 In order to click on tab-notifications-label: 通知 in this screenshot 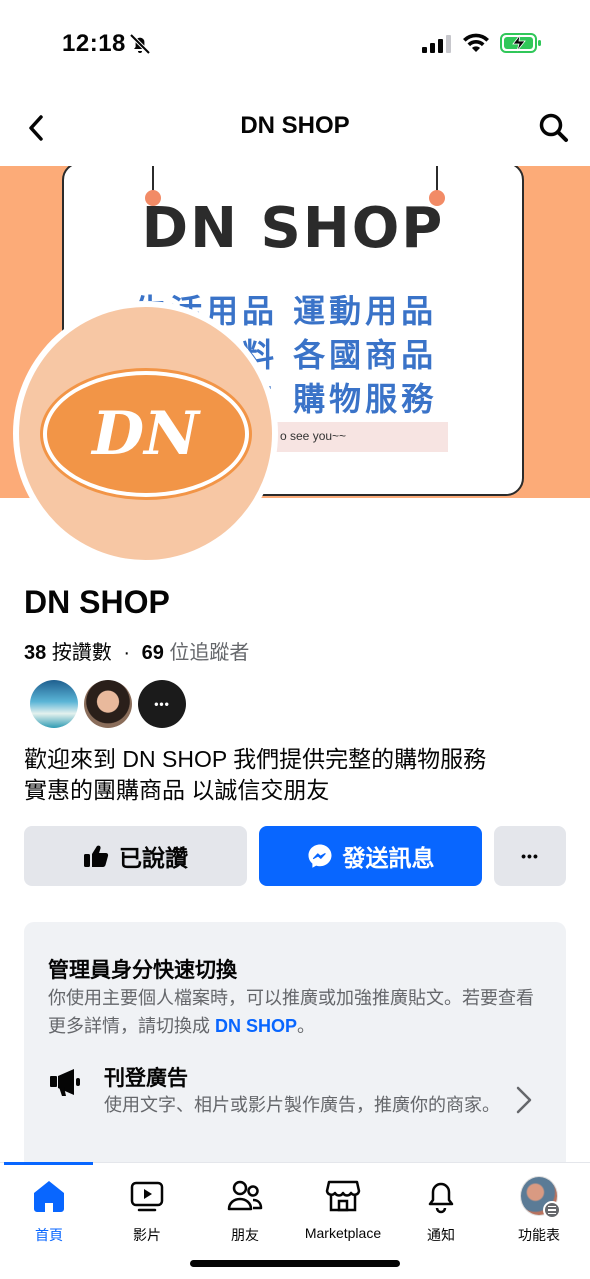, I will do `click(441, 1235)`.